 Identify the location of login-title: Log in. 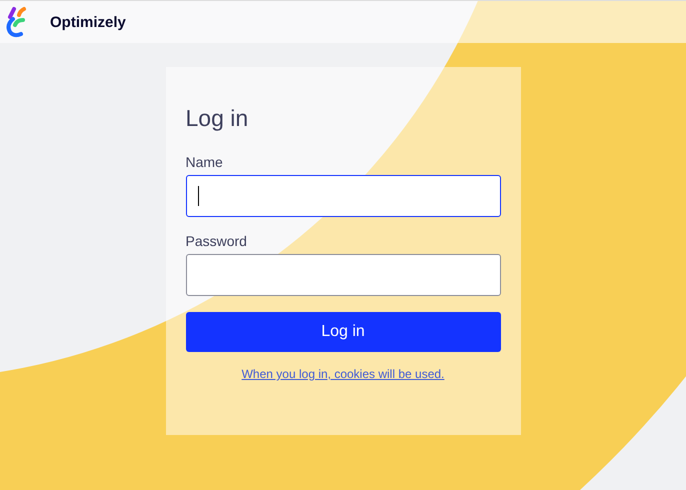
(218, 118).